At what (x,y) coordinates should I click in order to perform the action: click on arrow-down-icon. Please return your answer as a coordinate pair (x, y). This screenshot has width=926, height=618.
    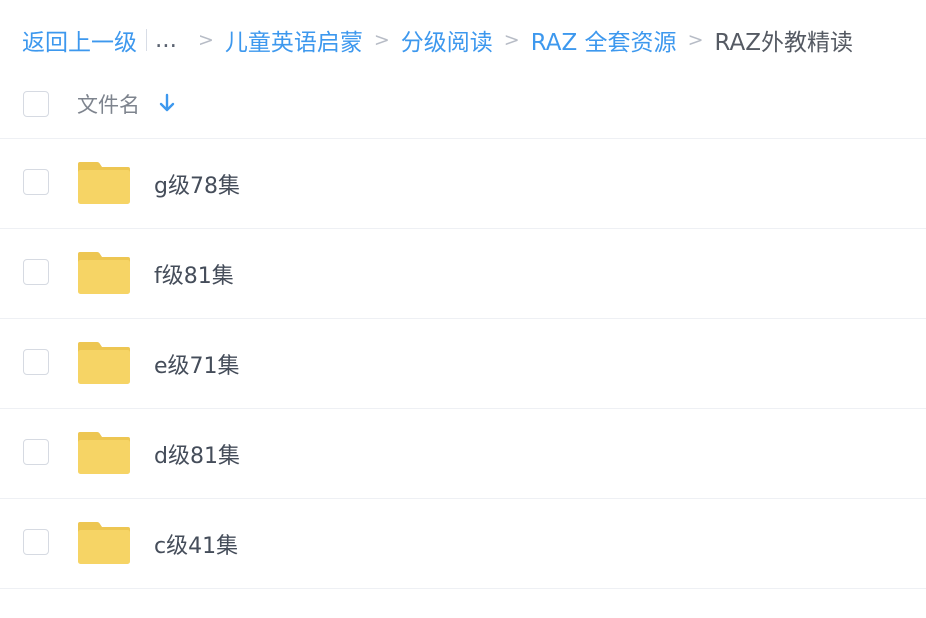
    Looking at the image, I should click on (167, 103).